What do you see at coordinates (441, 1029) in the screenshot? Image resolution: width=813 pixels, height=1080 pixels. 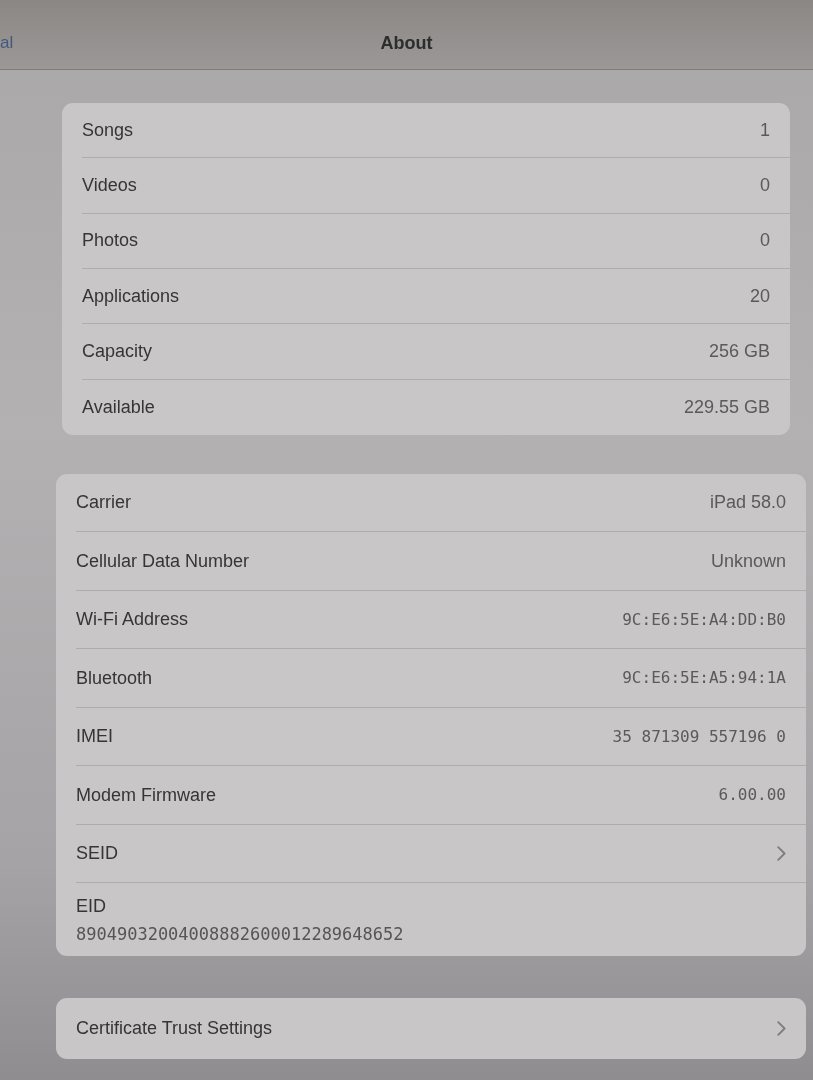 I see `settings-link-row: Certificate Trust Settings` at bounding box center [441, 1029].